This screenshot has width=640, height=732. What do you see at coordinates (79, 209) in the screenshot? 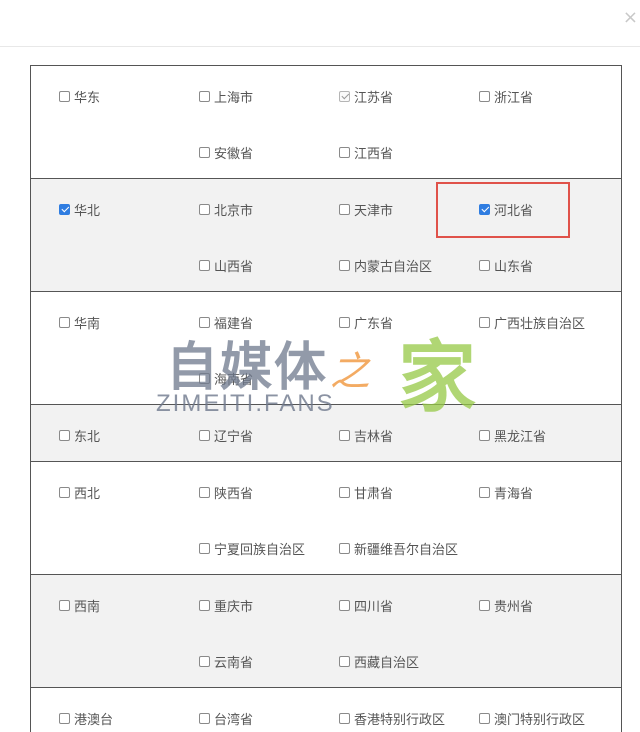
I see `region-checkbox-north-china: 华北` at bounding box center [79, 209].